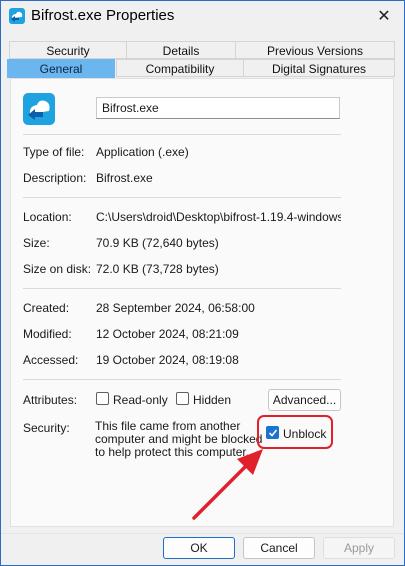 The image size is (405, 566). I want to click on ok-button: OK, so click(199, 548).